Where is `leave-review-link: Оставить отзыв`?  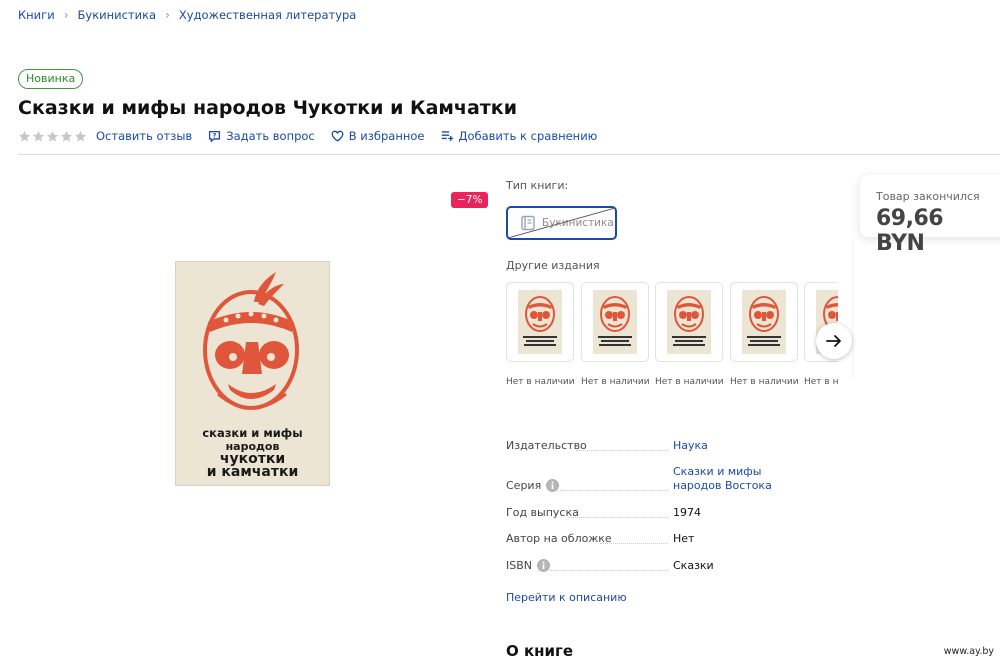
leave-review-link: Оставить отзыв is located at coordinates (144, 136).